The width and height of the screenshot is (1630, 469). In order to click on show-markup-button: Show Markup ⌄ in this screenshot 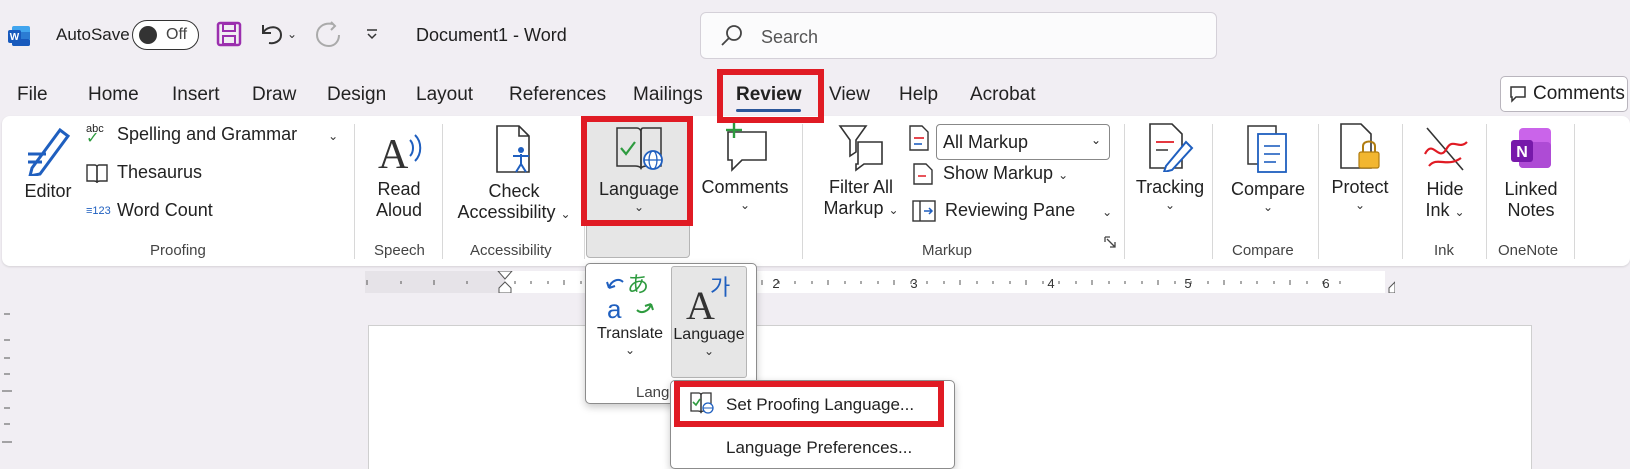, I will do `click(990, 174)`.